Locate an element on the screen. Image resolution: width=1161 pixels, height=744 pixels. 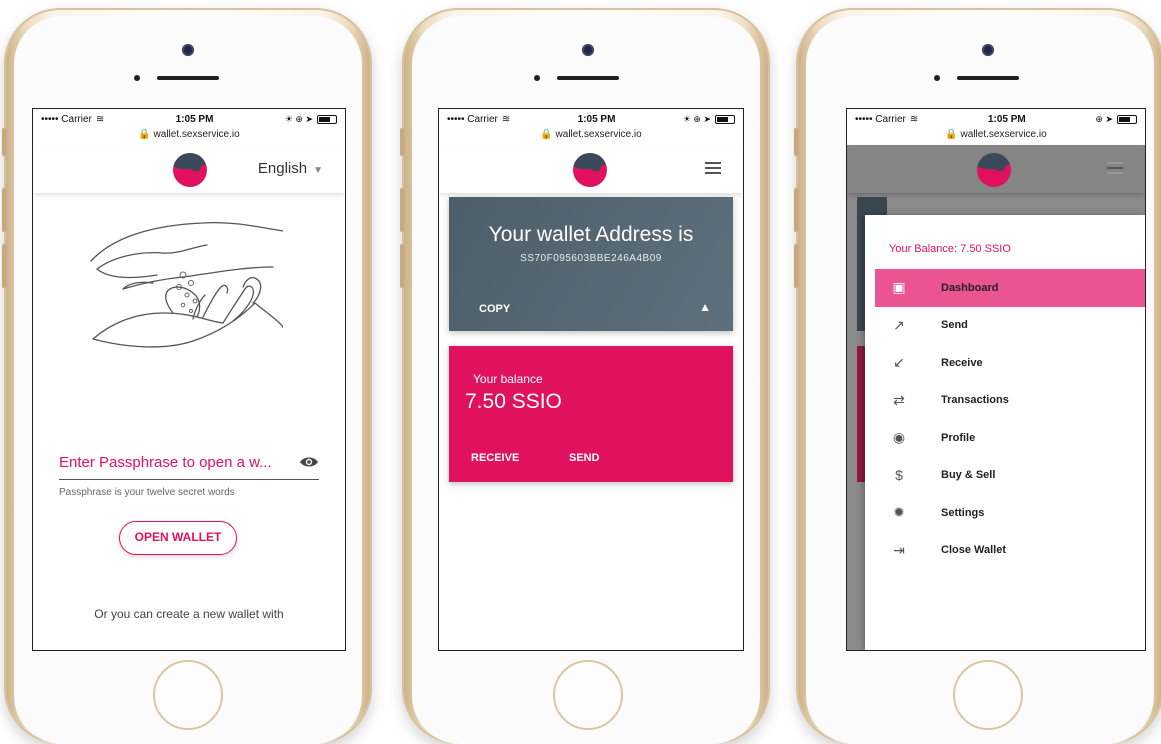
balance-card: Your balance 7.50 SSIO RECEIVE SEND is located at coordinates (591, 414).